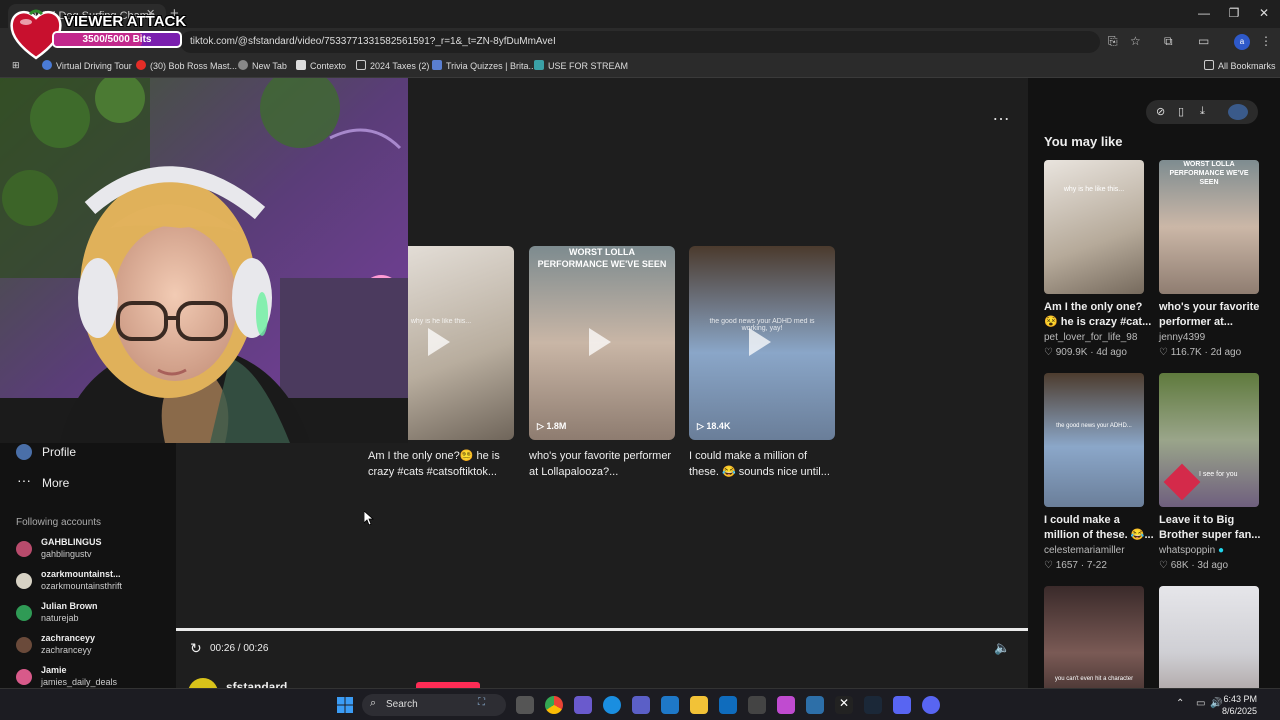  I want to click on card-username: celestemariamiller, so click(1084, 550).